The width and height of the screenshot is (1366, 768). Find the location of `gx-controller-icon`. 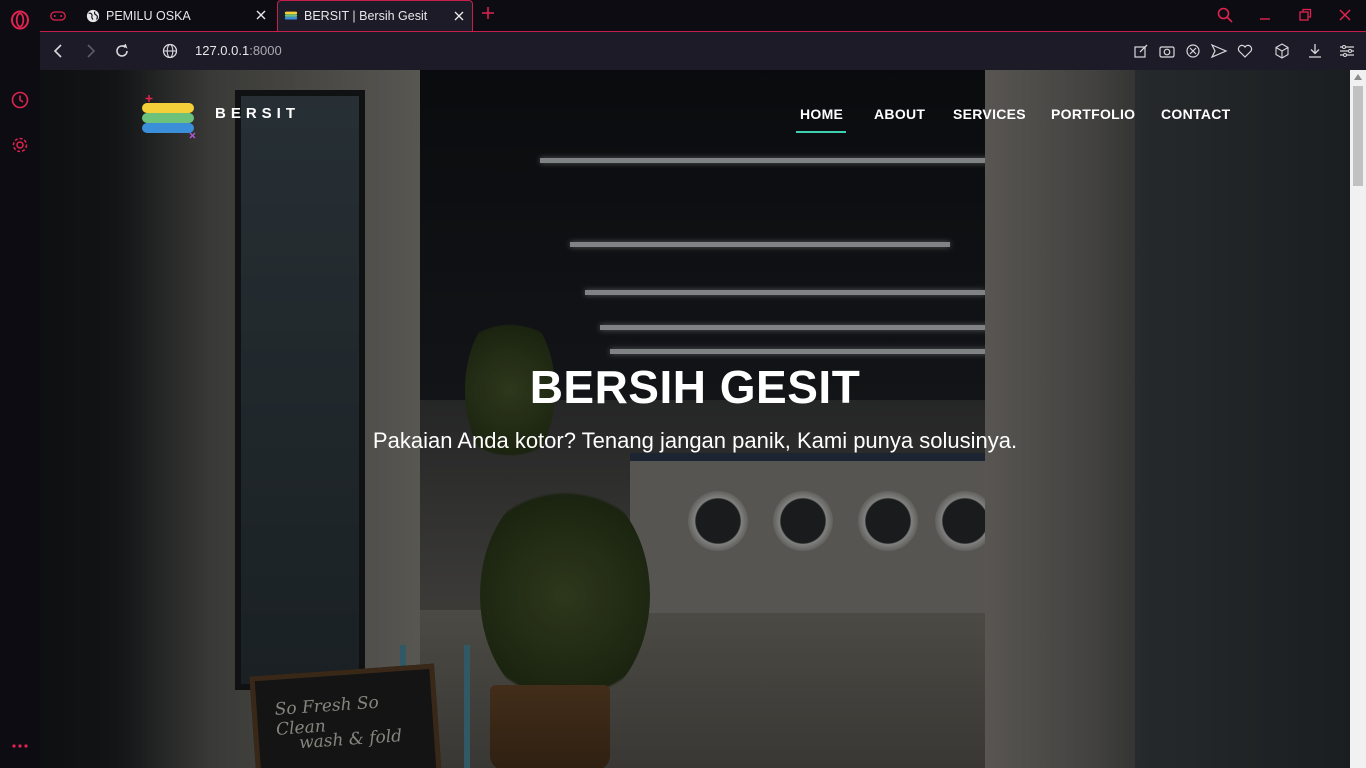

gx-controller-icon is located at coordinates (60, 15).